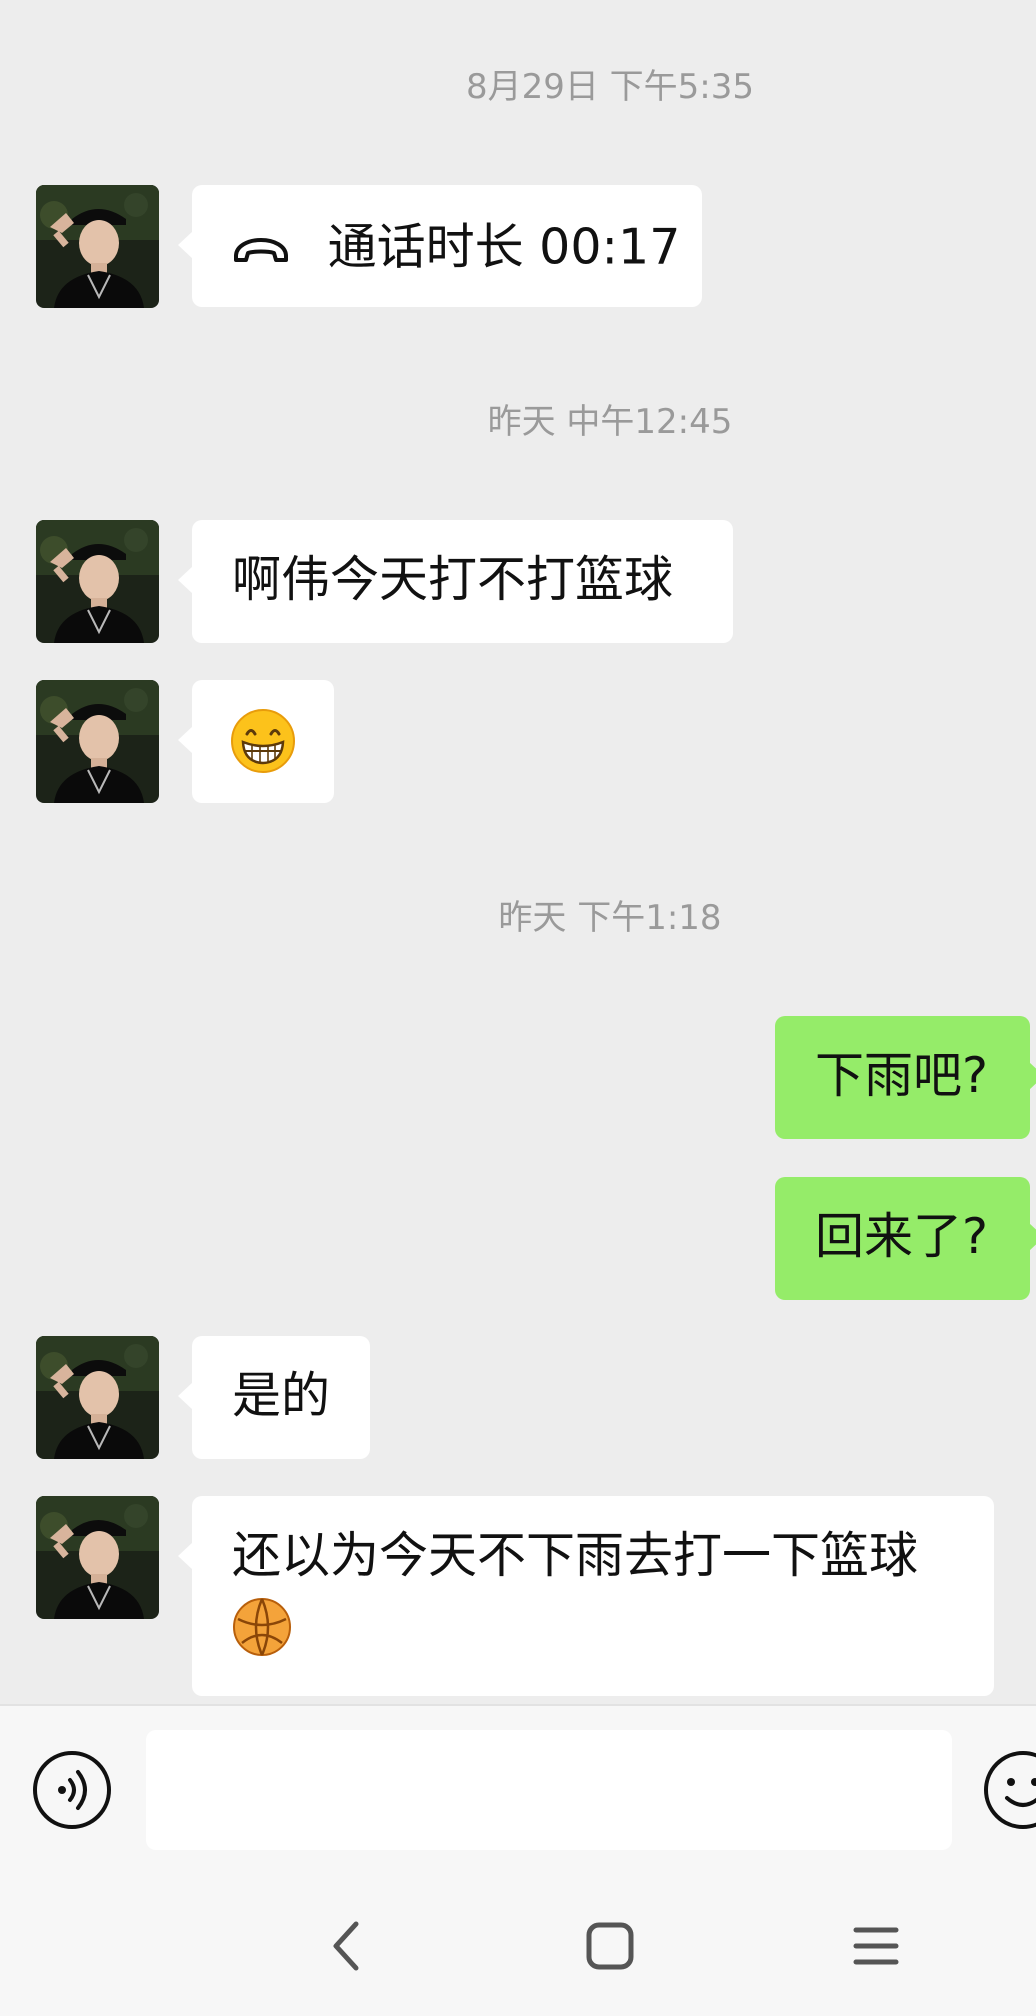  What do you see at coordinates (504, 247) in the screenshot?
I see `call-duration-label: 通话时长 00:17` at bounding box center [504, 247].